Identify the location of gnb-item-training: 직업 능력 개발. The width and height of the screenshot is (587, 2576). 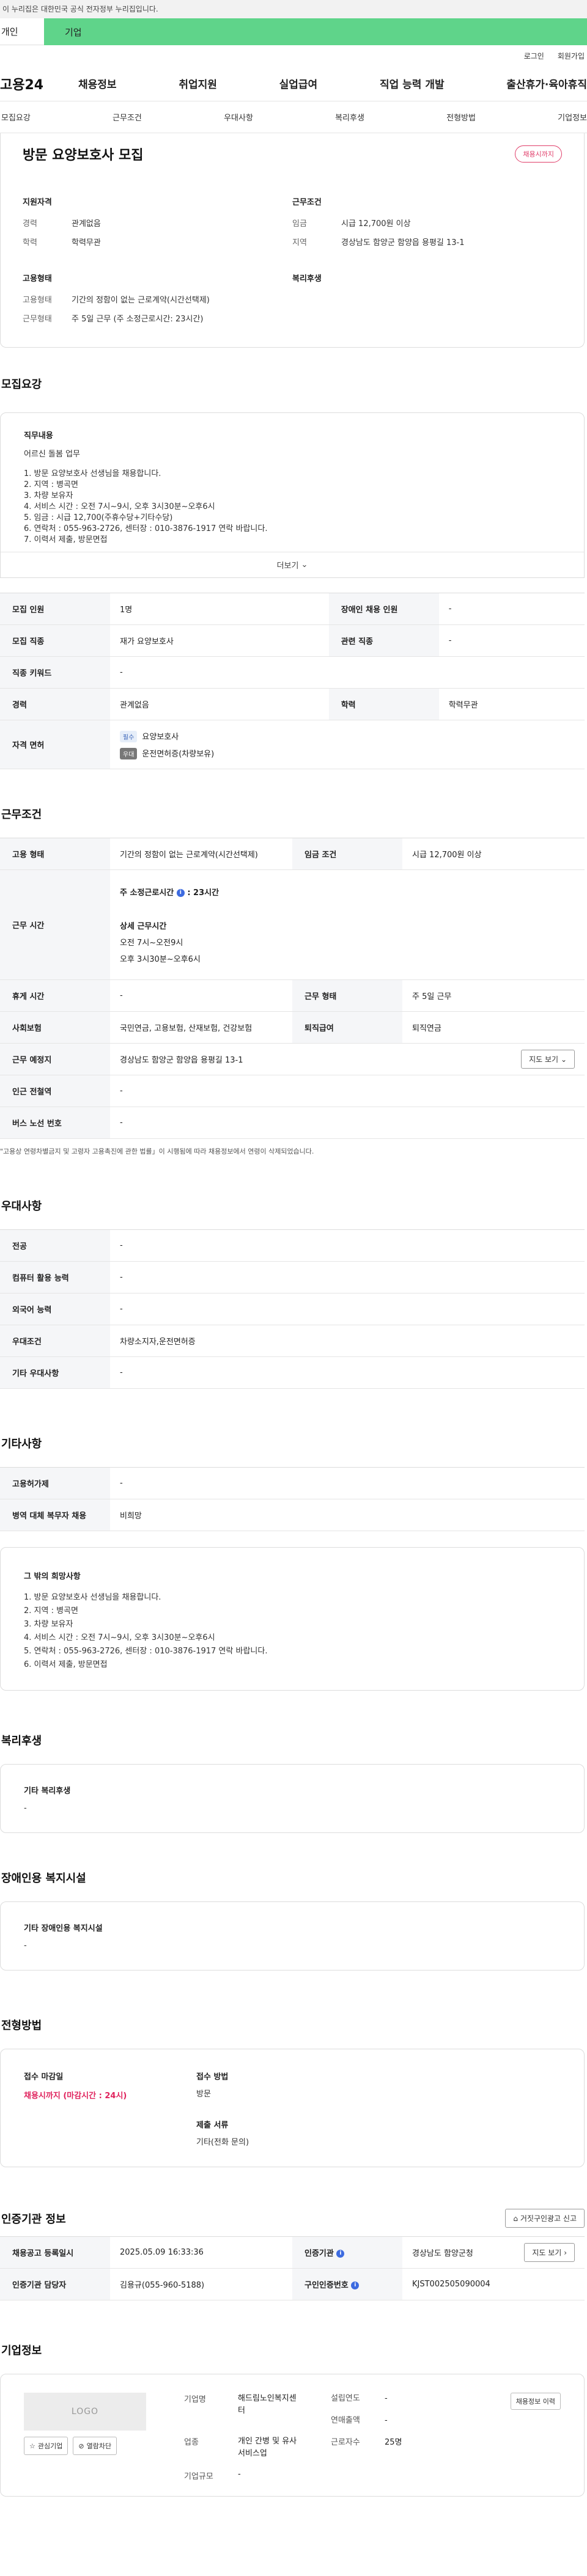
(412, 83).